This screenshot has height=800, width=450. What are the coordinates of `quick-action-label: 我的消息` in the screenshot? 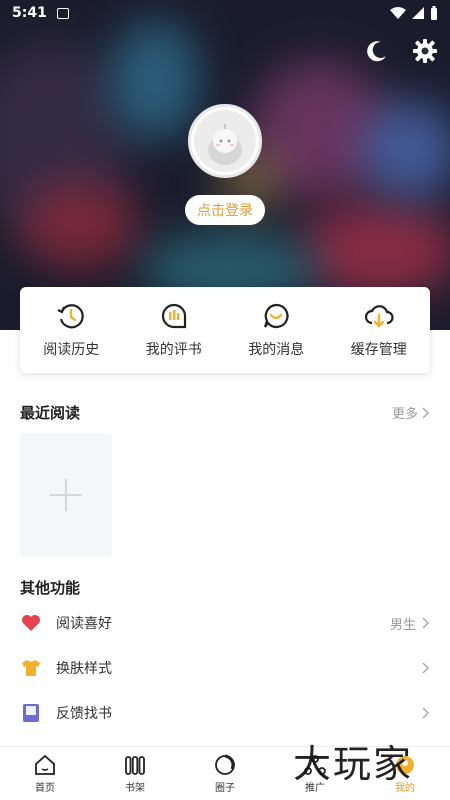 It's located at (276, 350).